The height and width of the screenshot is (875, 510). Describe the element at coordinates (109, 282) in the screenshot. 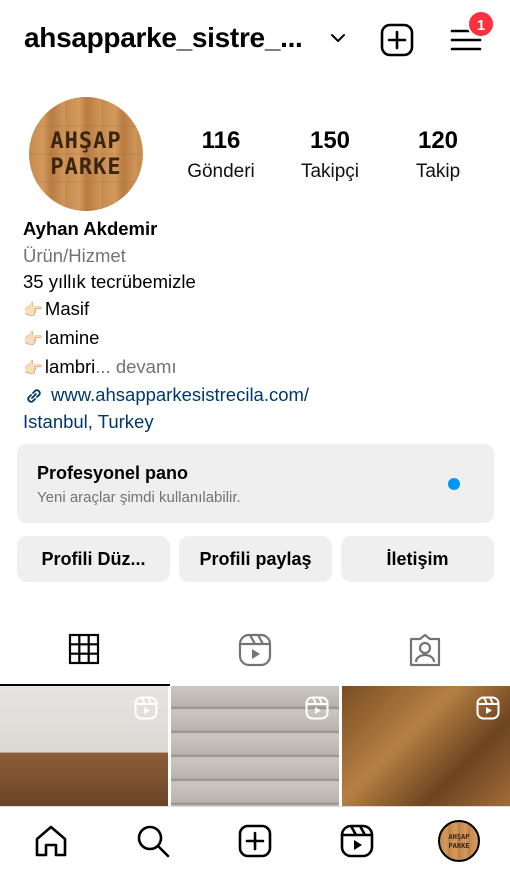

I see `bio-line: 35 yıllık tecrübemizle` at that location.